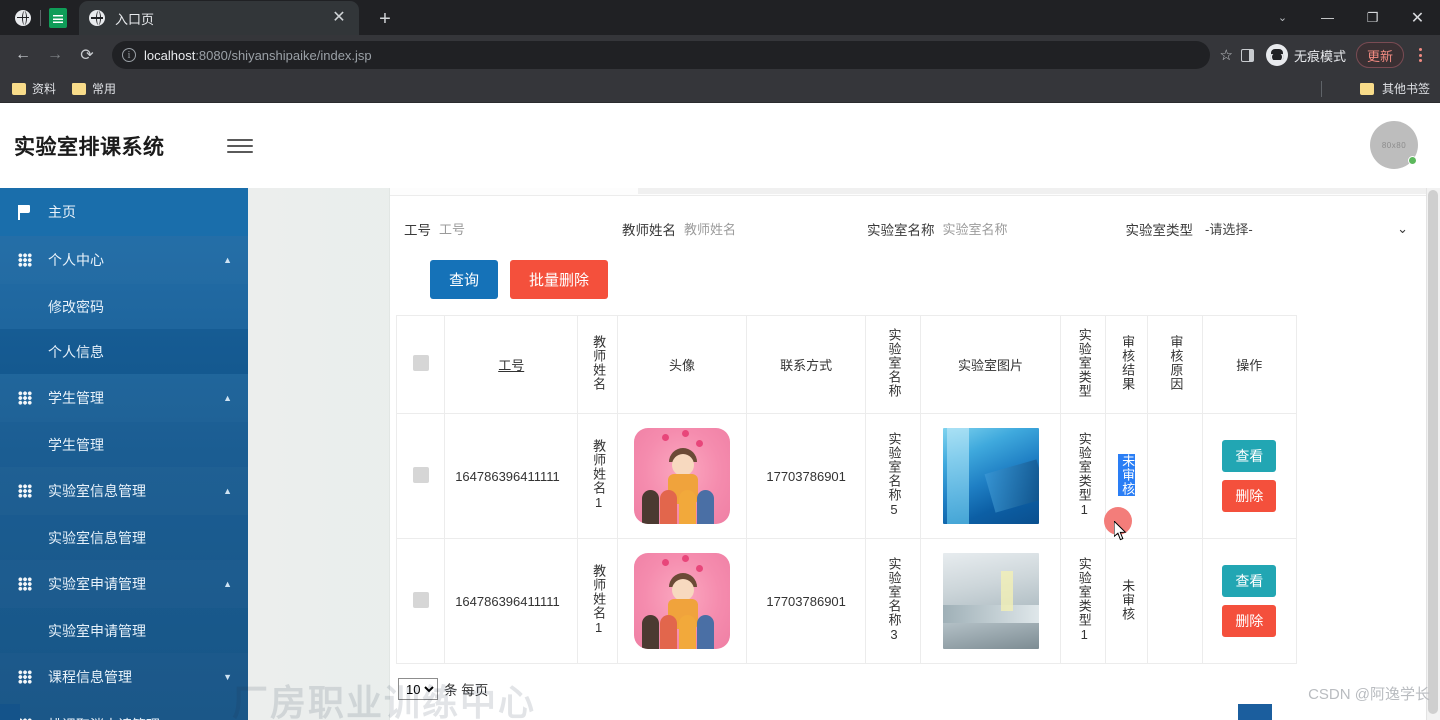 Image resolution: width=1440 pixels, height=720 pixels. I want to click on bookmark-item-ziliao: 资料, so click(34, 88).